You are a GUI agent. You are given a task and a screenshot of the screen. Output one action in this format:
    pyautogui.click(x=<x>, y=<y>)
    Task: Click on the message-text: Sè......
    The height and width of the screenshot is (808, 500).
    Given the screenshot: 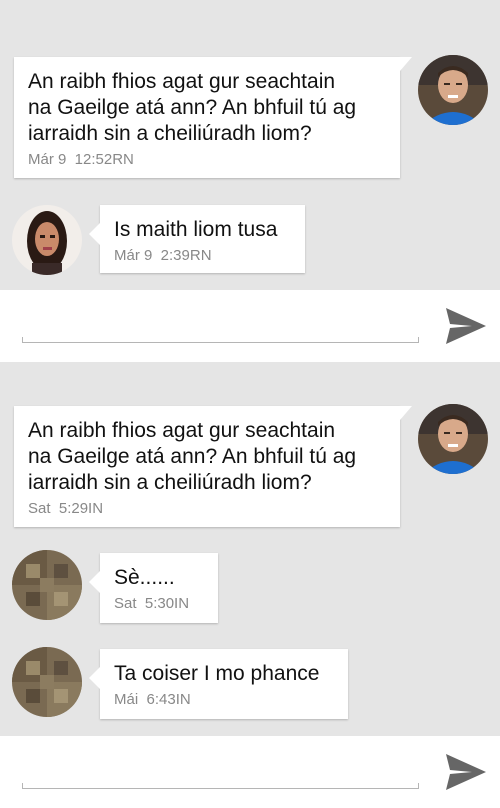 What is the action you would take?
    pyautogui.click(x=144, y=577)
    